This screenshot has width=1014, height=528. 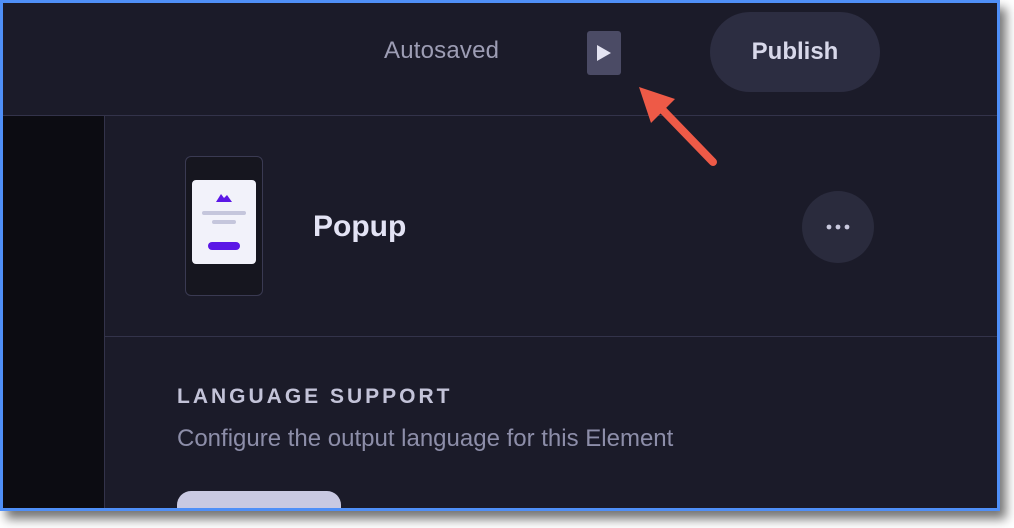 What do you see at coordinates (224, 246) in the screenshot?
I see `thumbnail-cta` at bounding box center [224, 246].